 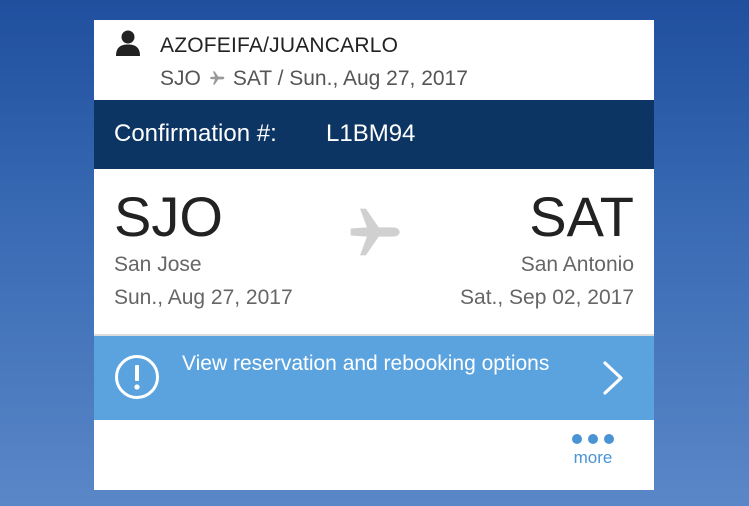 What do you see at coordinates (371, 133) in the screenshot?
I see `confirmation-code: L1BM94` at bounding box center [371, 133].